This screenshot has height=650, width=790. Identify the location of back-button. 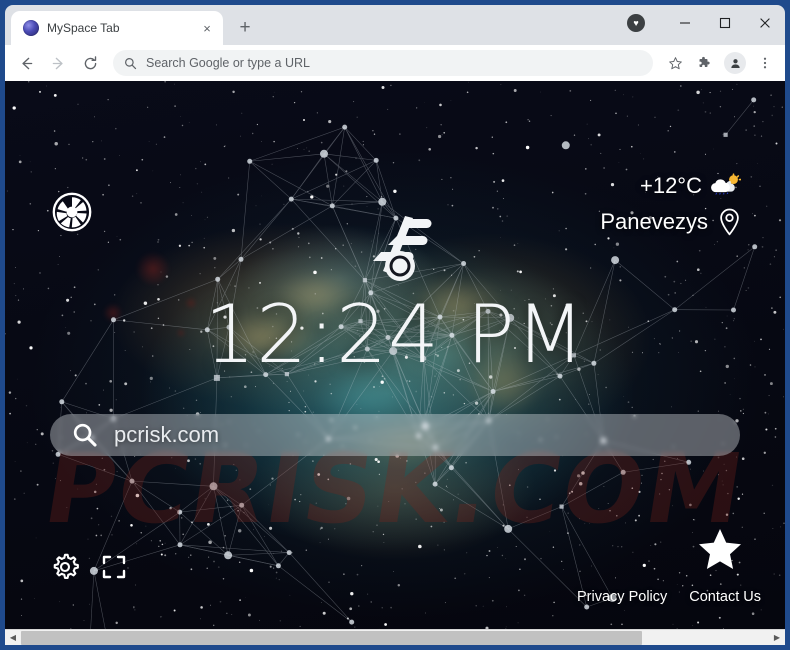
(26, 63).